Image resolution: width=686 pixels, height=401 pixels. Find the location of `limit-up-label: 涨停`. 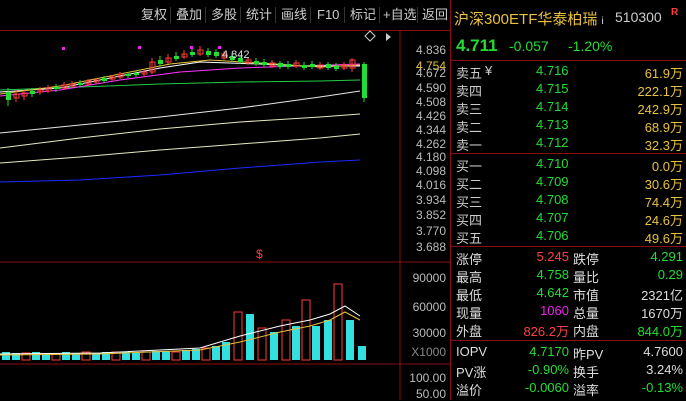

limit-up-label: 涨停 is located at coordinates (469, 259).